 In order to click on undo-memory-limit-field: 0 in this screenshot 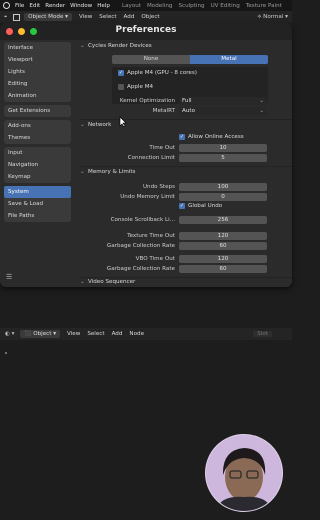, I will do `click(223, 197)`.